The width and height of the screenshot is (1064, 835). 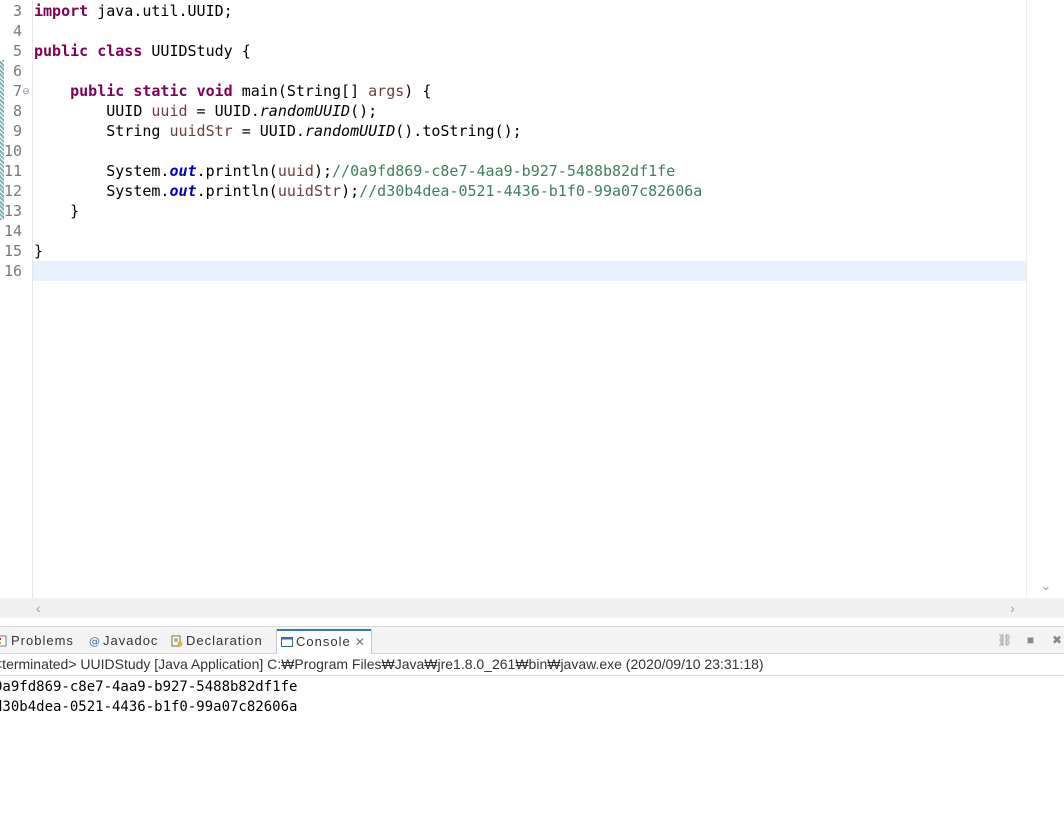 I want to click on line-number: 14, so click(x=12, y=231).